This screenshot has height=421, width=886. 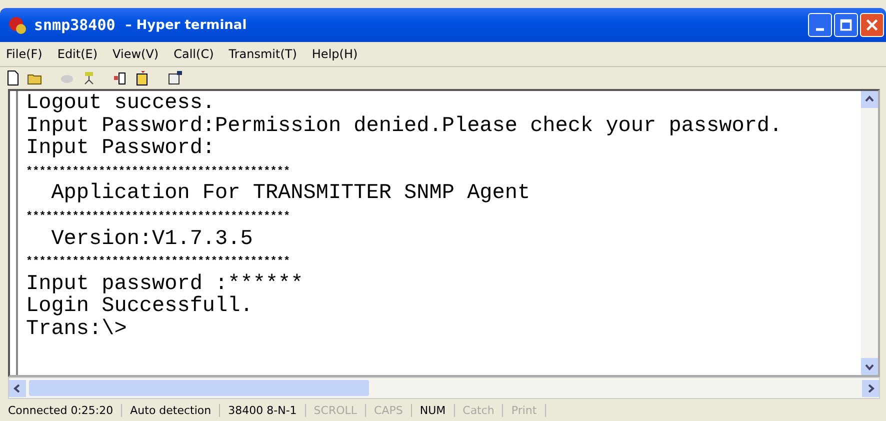 I want to click on new-file-icon, so click(x=13, y=78).